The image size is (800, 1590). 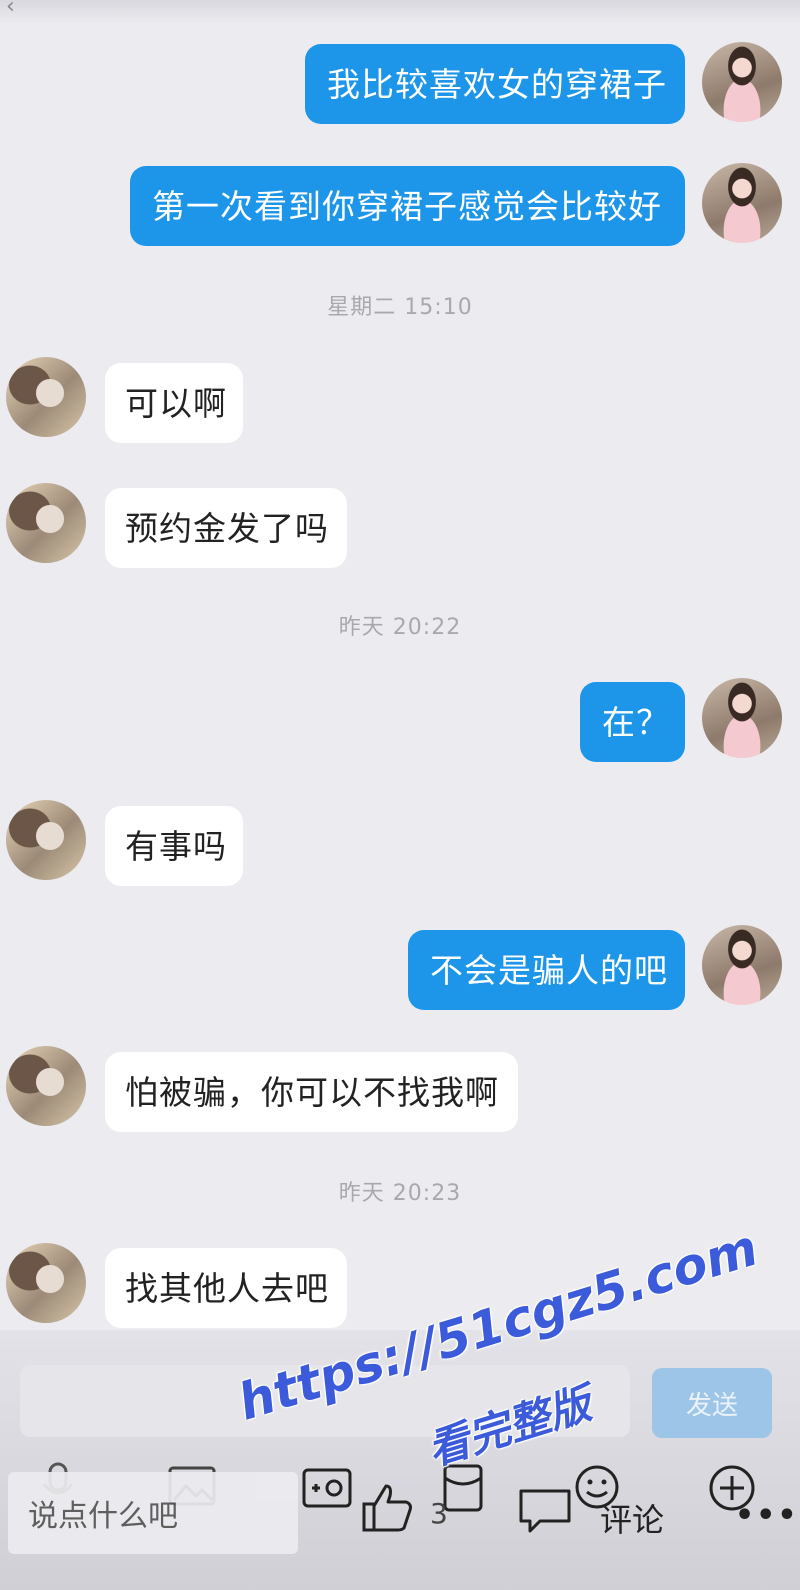 I want to click on message-text: 我比较喜欢女的穿裙子, so click(x=497, y=84).